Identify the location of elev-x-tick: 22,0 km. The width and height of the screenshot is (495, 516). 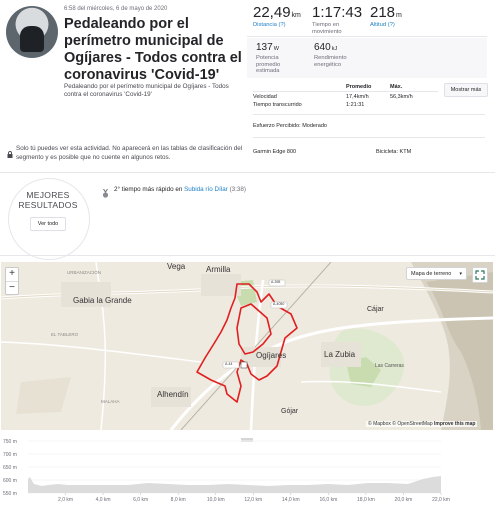
(441, 500).